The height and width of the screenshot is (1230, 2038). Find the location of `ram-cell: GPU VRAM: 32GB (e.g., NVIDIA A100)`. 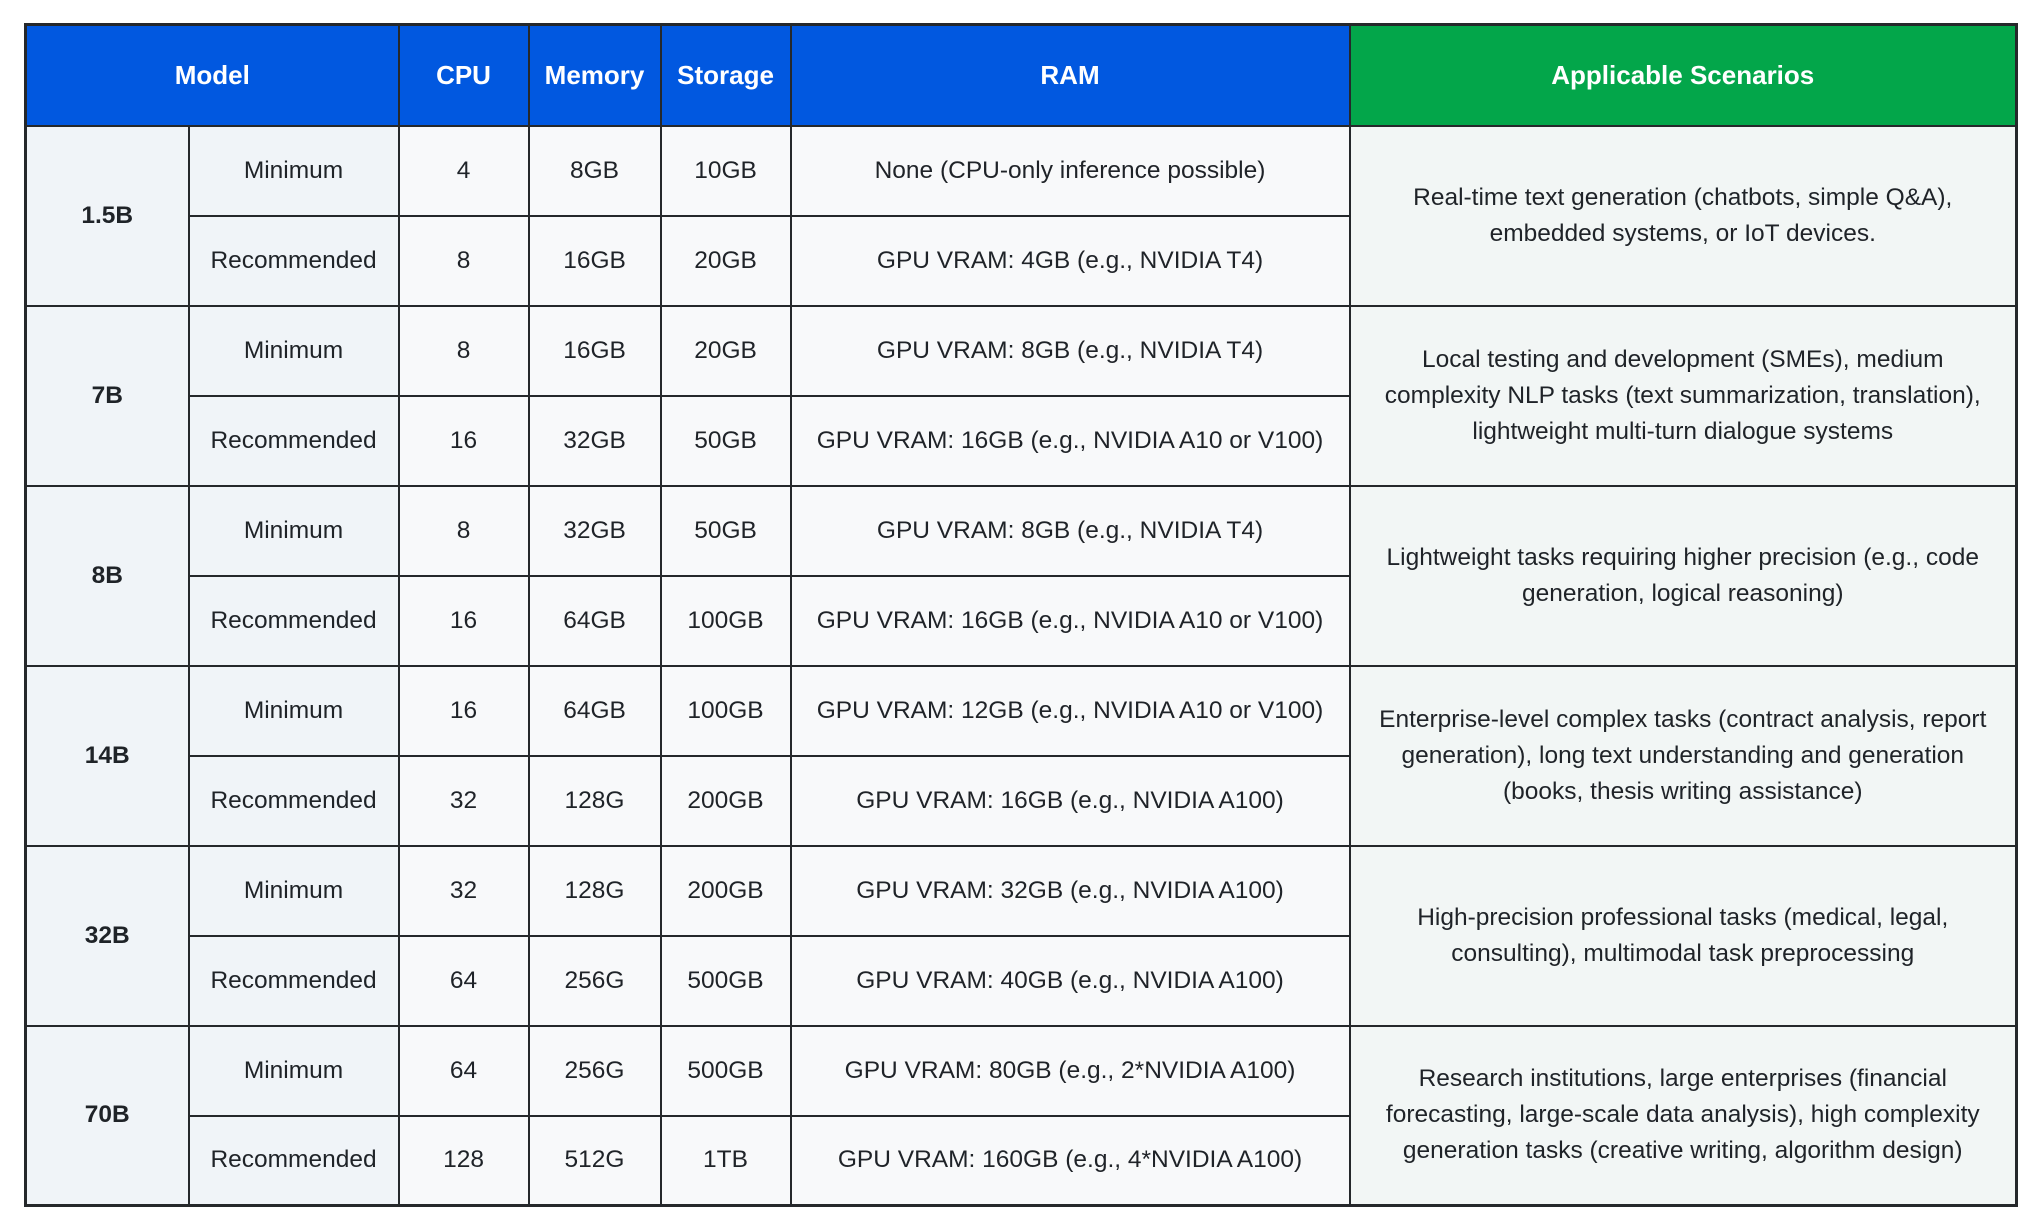

ram-cell: GPU VRAM: 32GB (e.g., NVIDIA A100) is located at coordinates (1070, 890).